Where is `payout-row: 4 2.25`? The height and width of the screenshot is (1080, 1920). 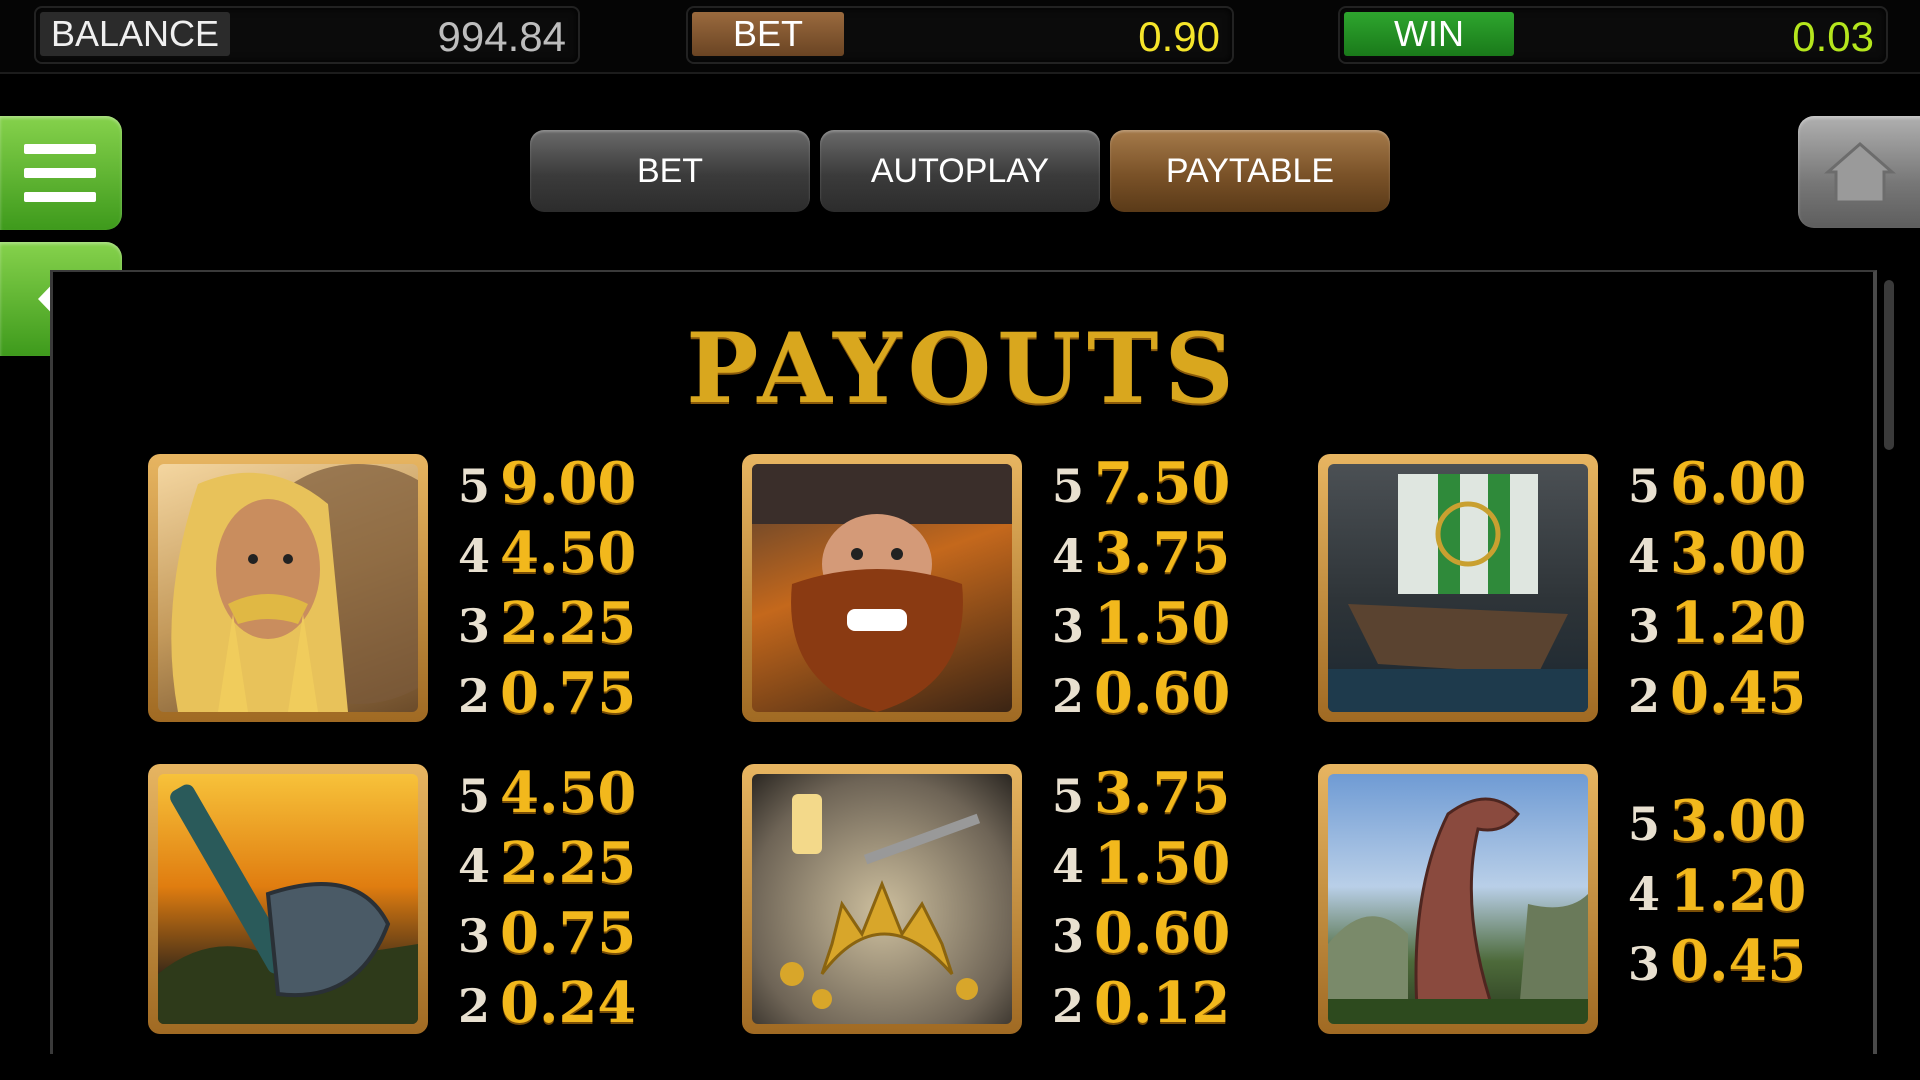
payout-row: 4 2.25 is located at coordinates (547, 863).